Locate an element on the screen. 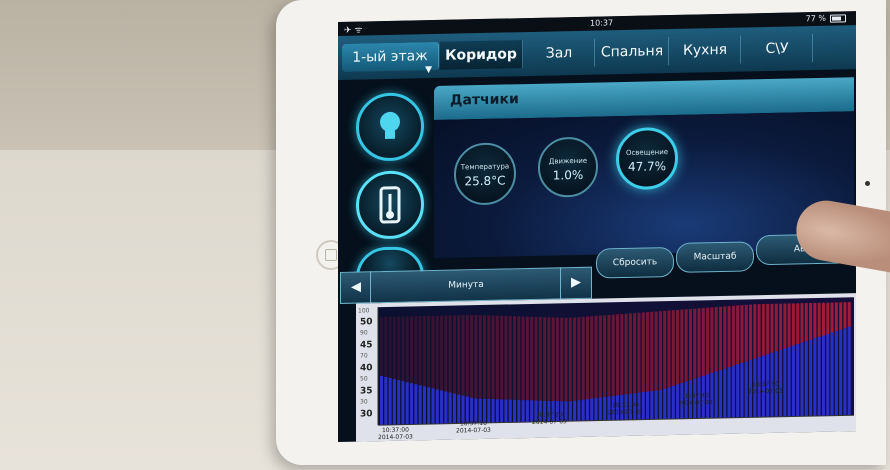 This screenshot has width=890, height=470. tab-zal: Зал is located at coordinates (559, 53).